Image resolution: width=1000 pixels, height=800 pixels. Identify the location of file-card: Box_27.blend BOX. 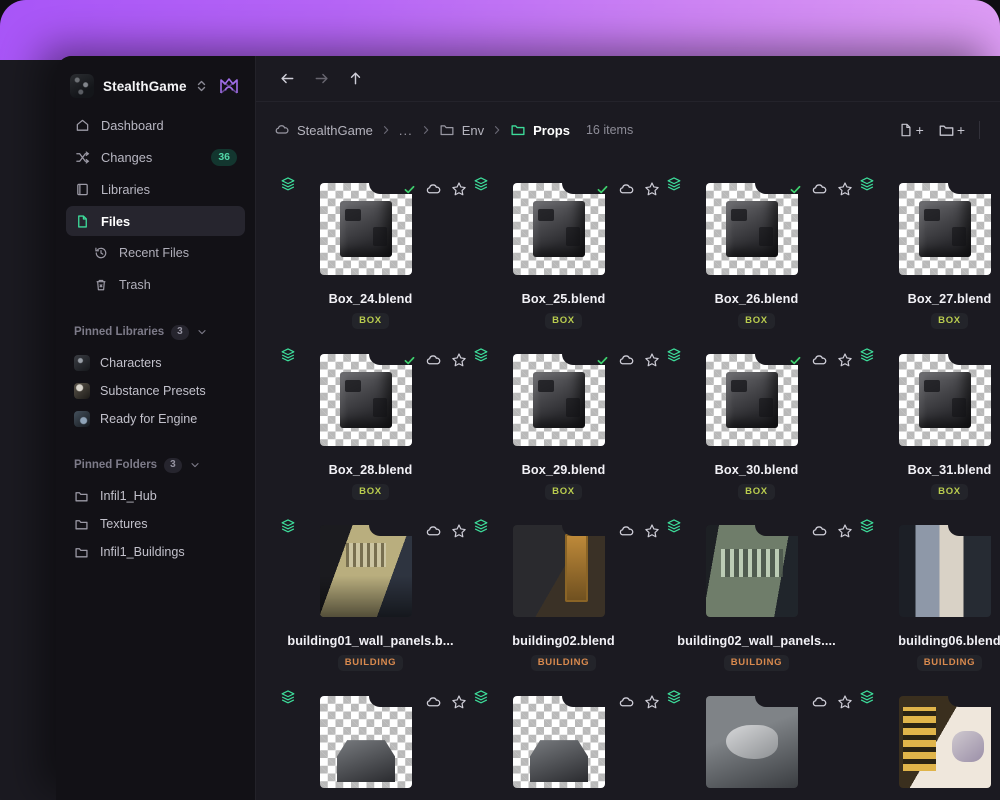
(926, 243).